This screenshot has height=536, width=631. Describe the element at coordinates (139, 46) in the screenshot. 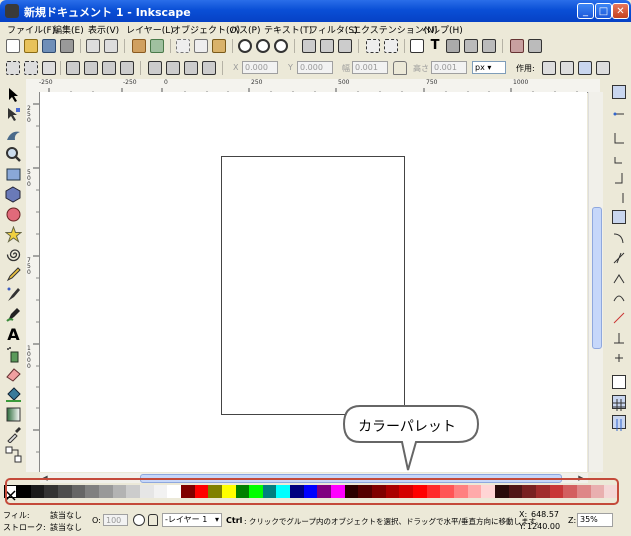

I see `undo-icon` at that location.